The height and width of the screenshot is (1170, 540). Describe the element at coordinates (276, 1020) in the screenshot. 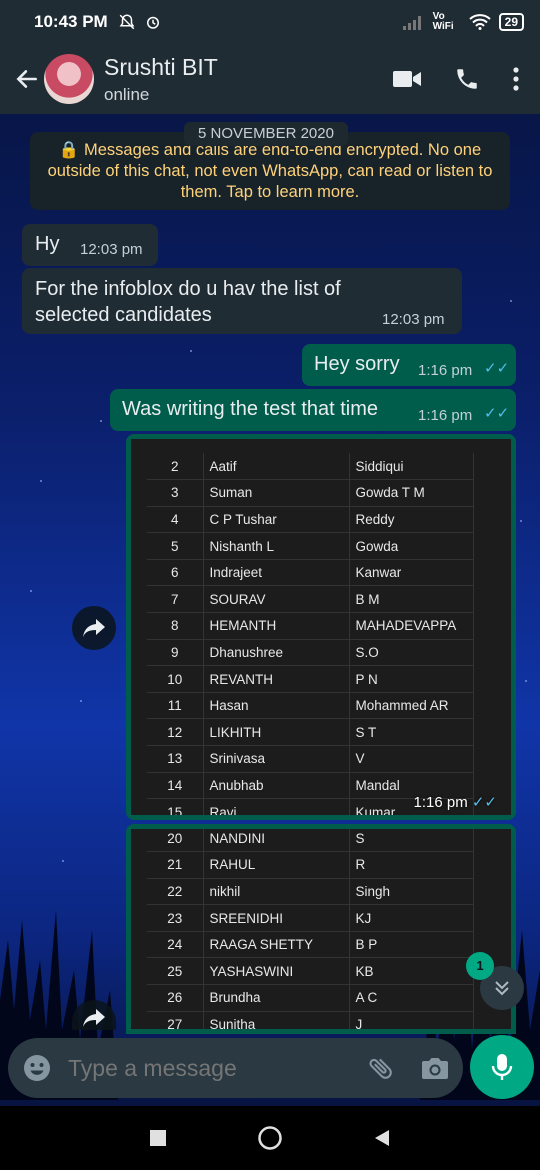

I see `first-name: Sunitha` at that location.